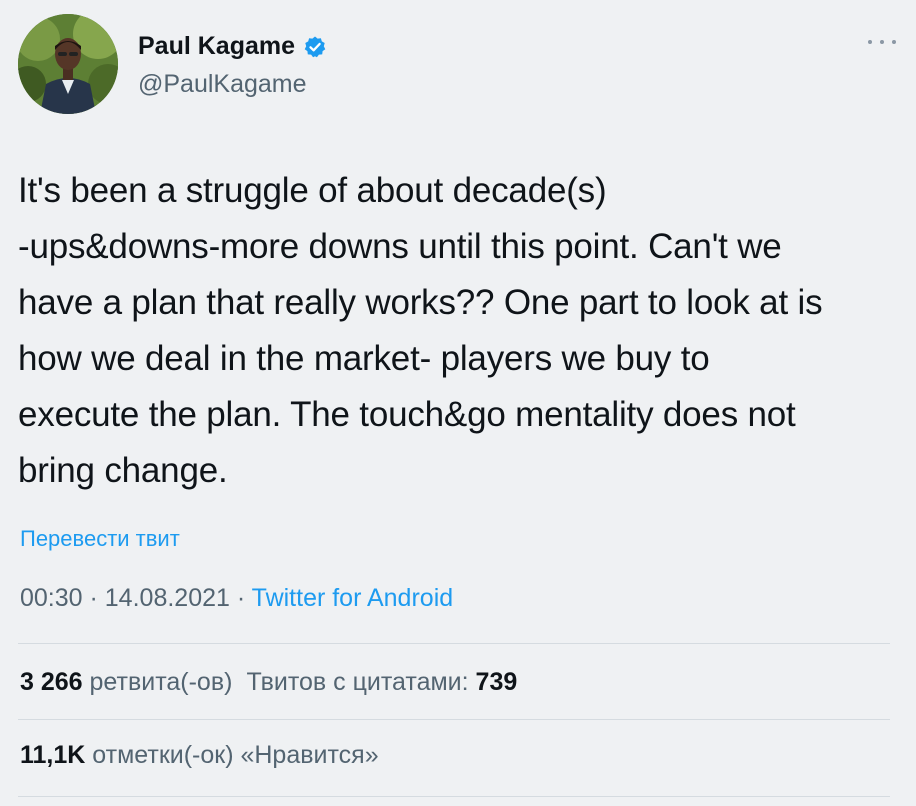 This screenshot has width=916, height=806. I want to click on tweet-line: It's been a struggle of about decade(s), so click(312, 190).